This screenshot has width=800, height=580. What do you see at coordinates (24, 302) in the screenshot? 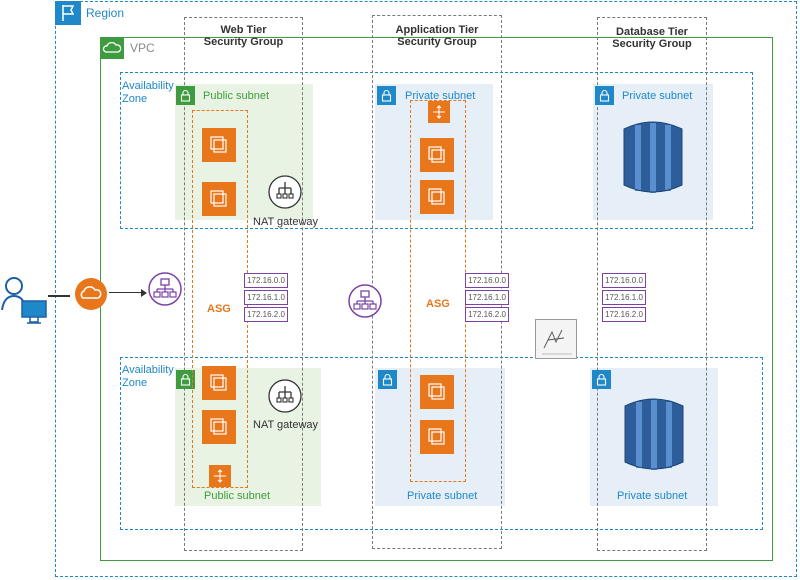
I see `user-icon` at bounding box center [24, 302].